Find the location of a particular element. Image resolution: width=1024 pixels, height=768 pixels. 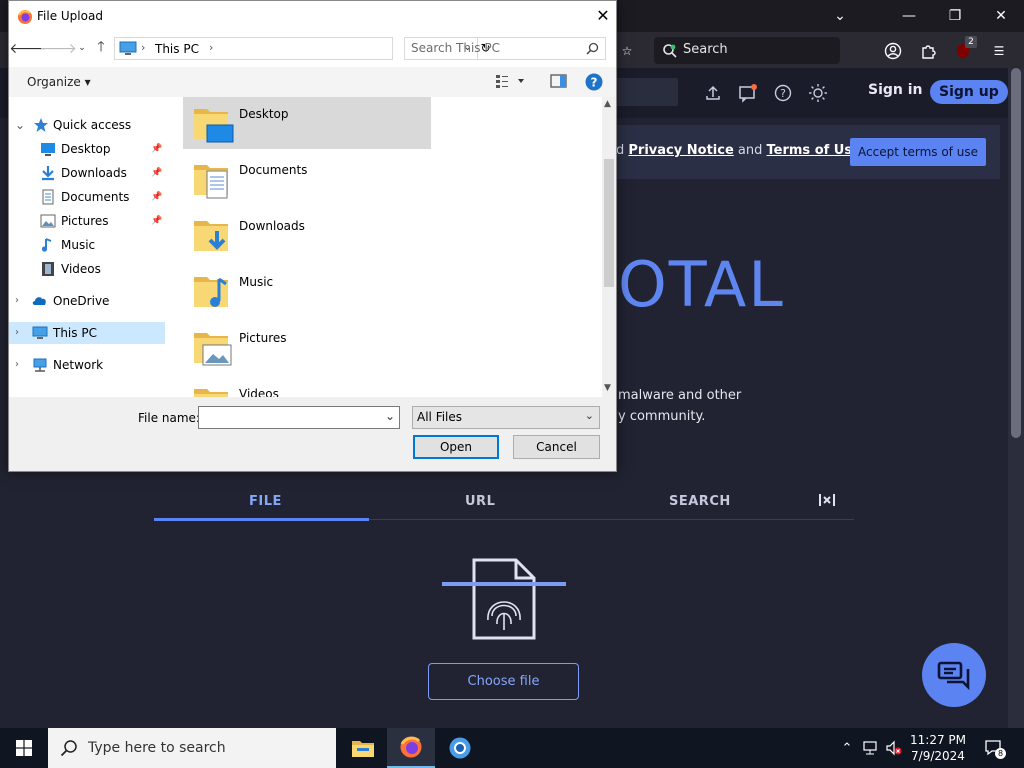

restore-button: ❐ is located at coordinates (955, 16).